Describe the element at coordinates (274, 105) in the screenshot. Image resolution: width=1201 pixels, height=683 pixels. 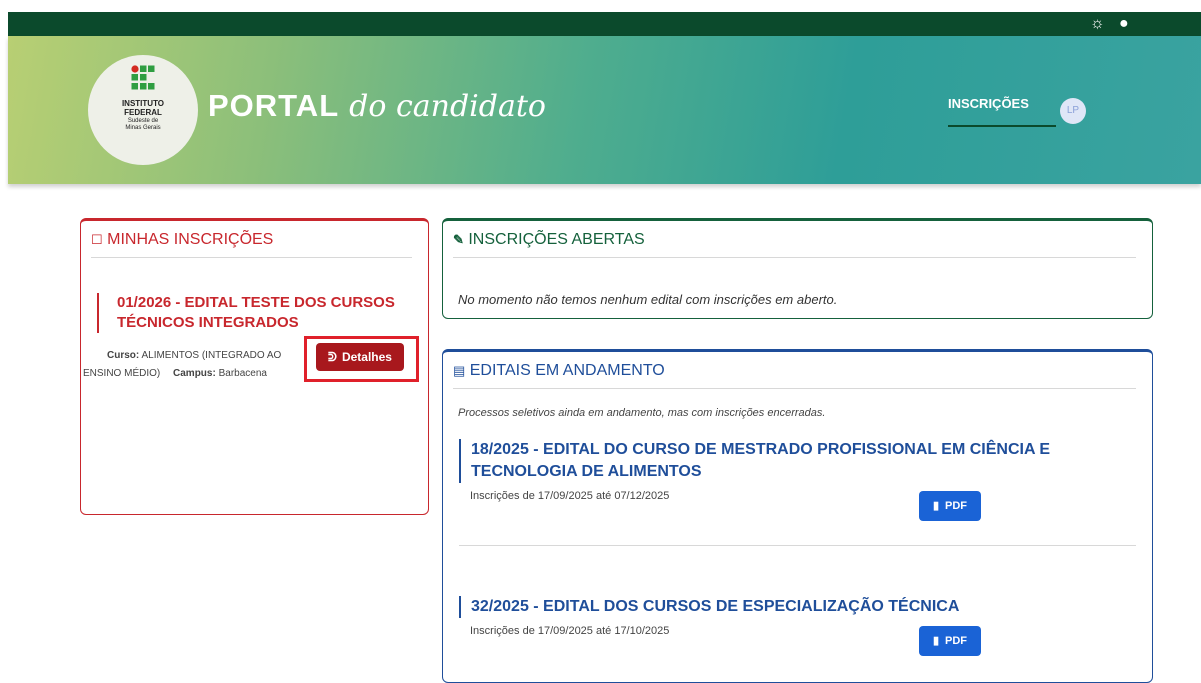
I see `portal-title-bold: PORTAL` at that location.